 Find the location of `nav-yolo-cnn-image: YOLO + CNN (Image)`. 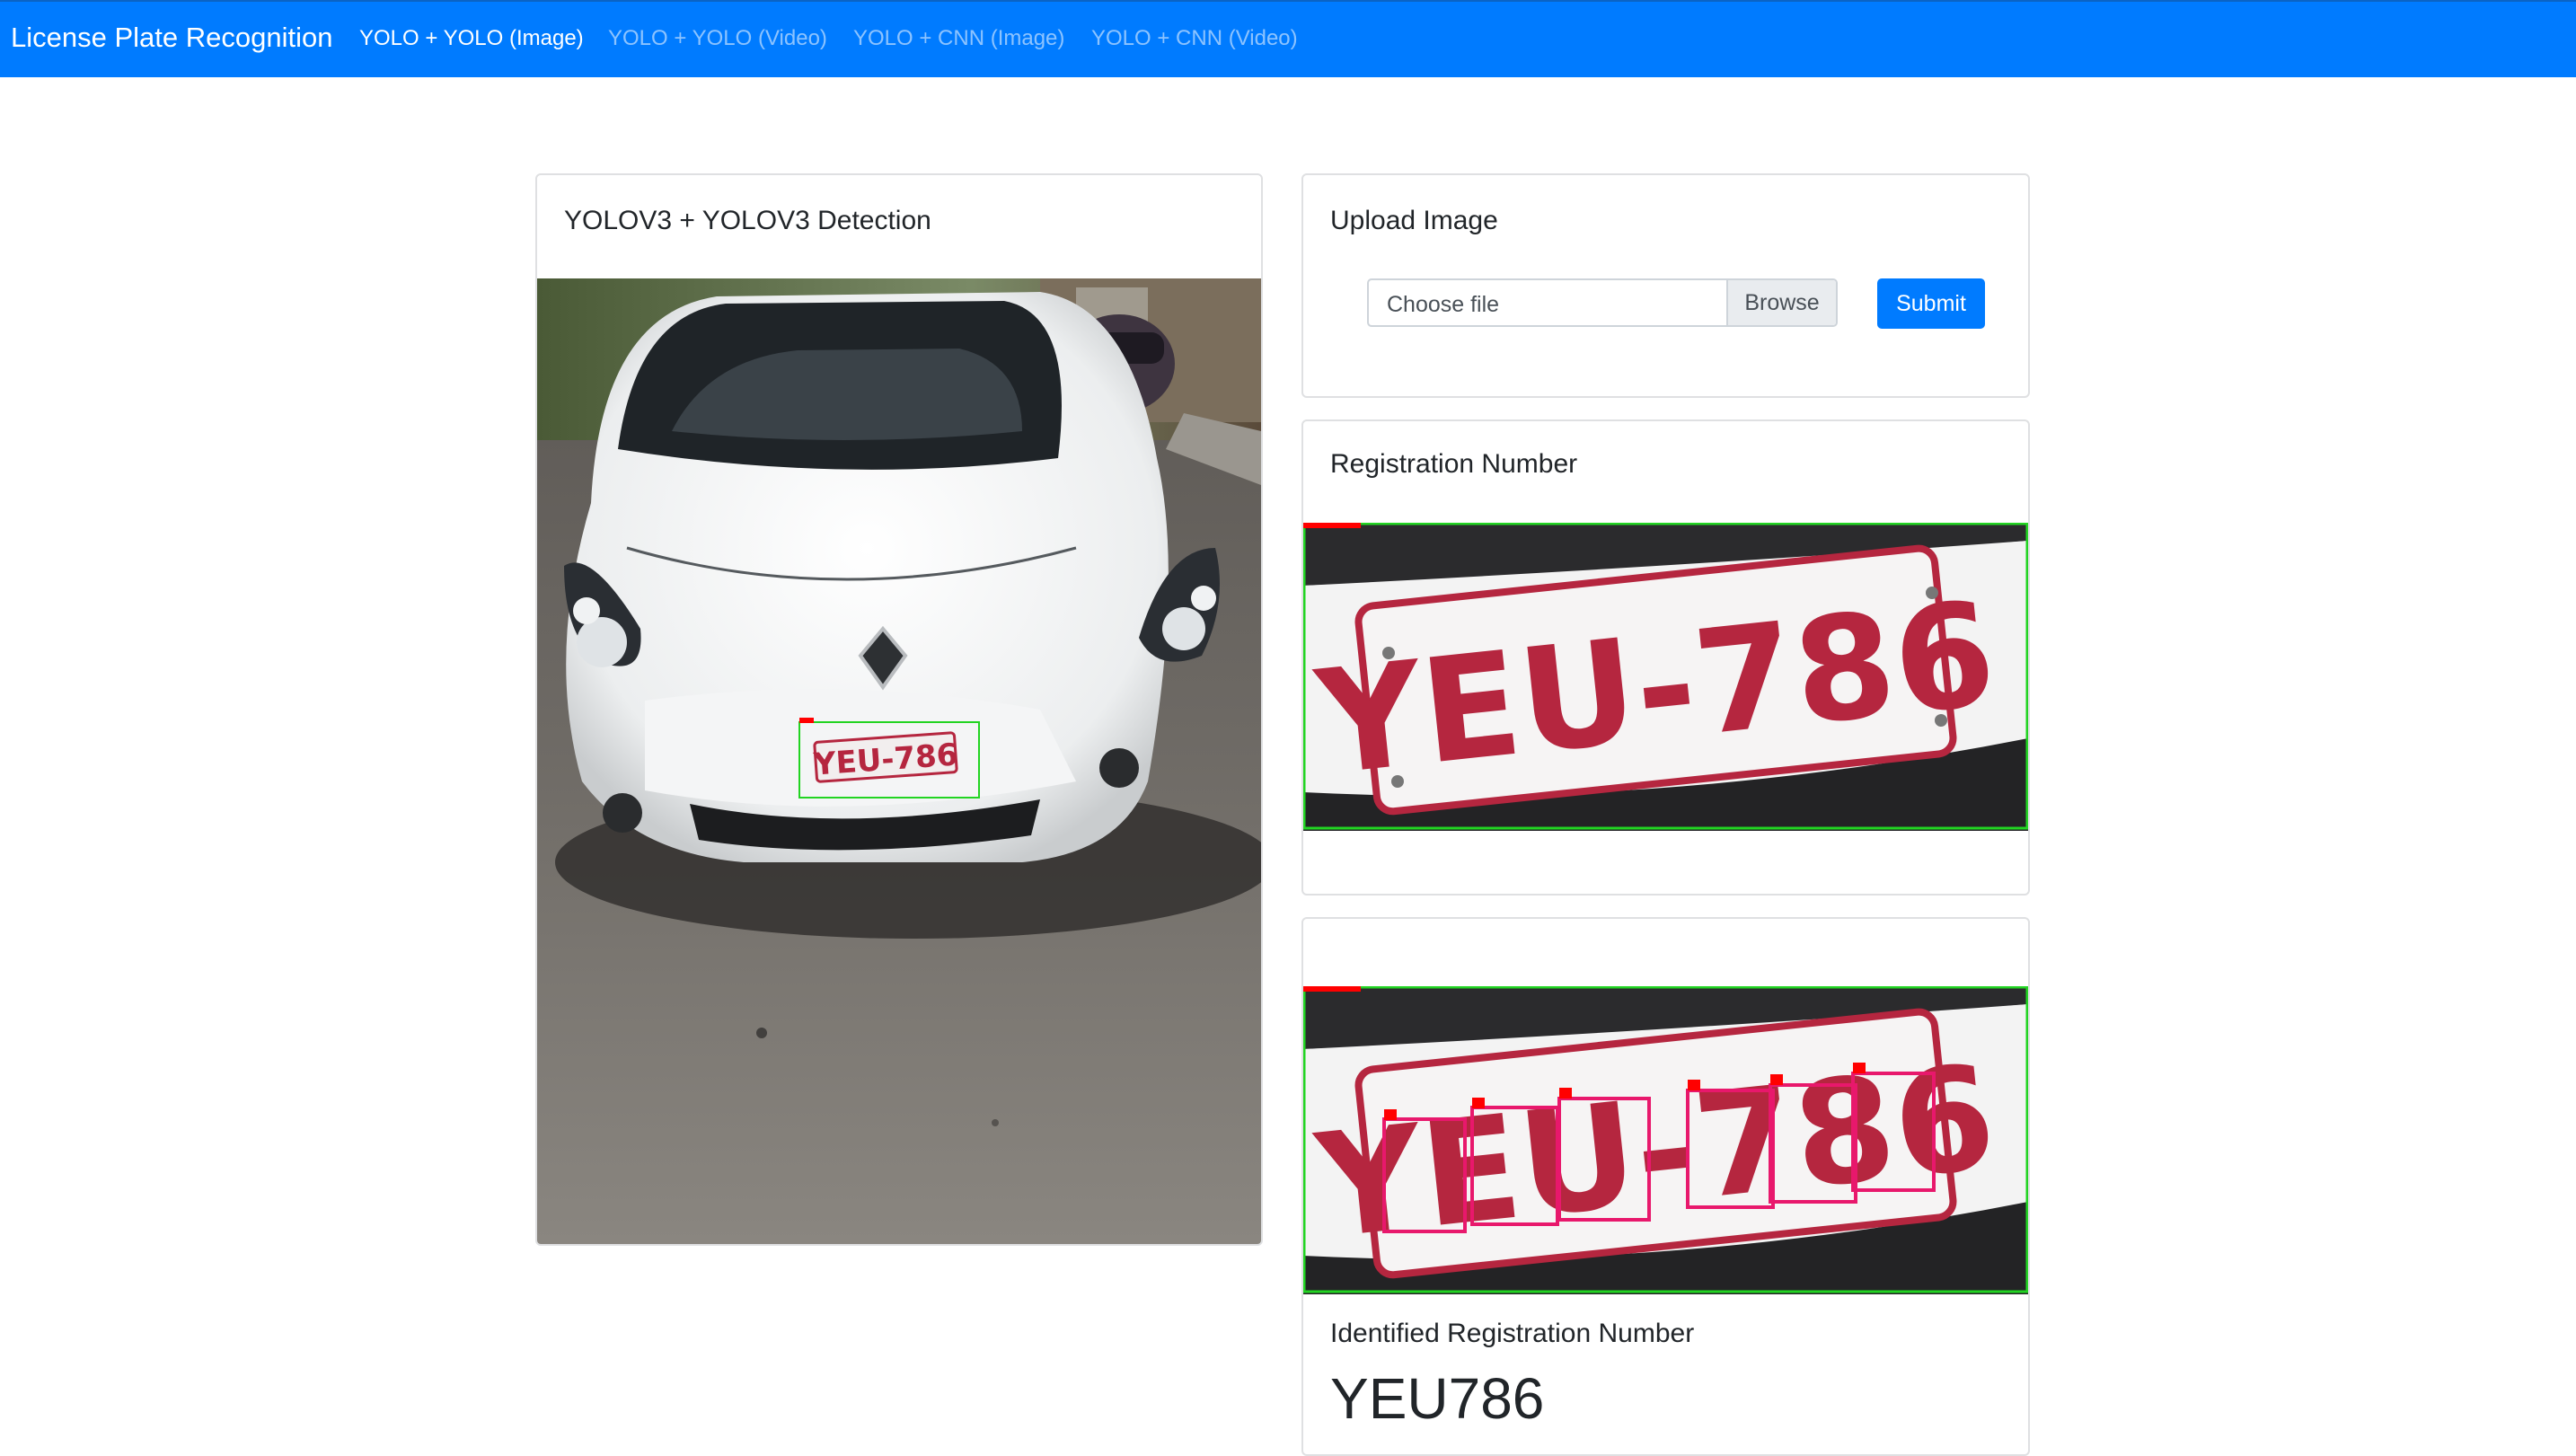

nav-yolo-cnn-image: YOLO + CNN (Image) is located at coordinates (959, 39).